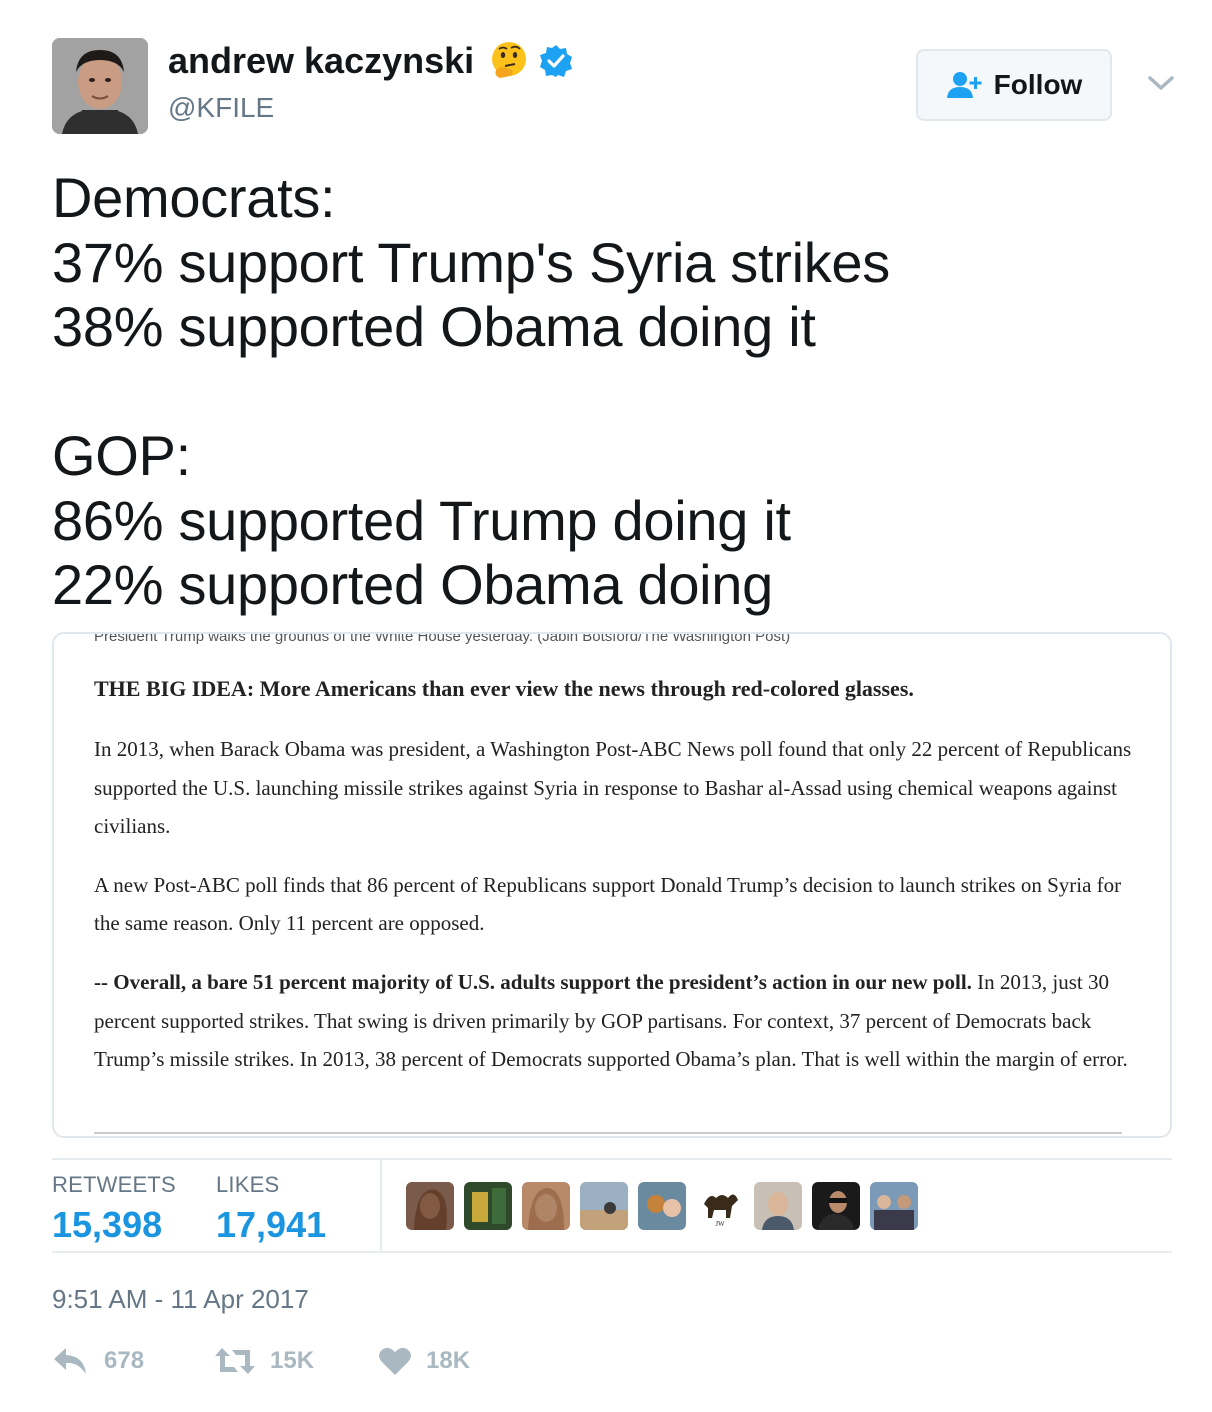 This screenshot has height=1412, width=1212. I want to click on retweet-count: 15K, so click(292, 1360).